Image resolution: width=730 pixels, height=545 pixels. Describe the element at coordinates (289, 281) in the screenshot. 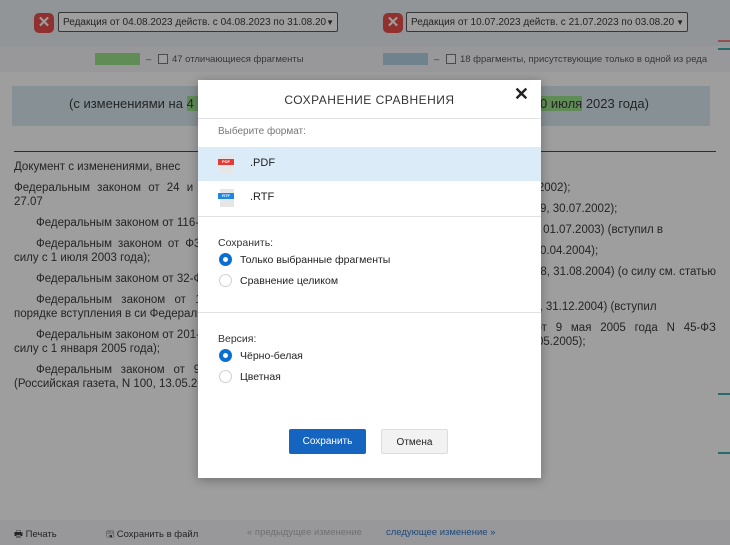

I see `radio-label-whole-comparison: Сравнение целиком` at that location.